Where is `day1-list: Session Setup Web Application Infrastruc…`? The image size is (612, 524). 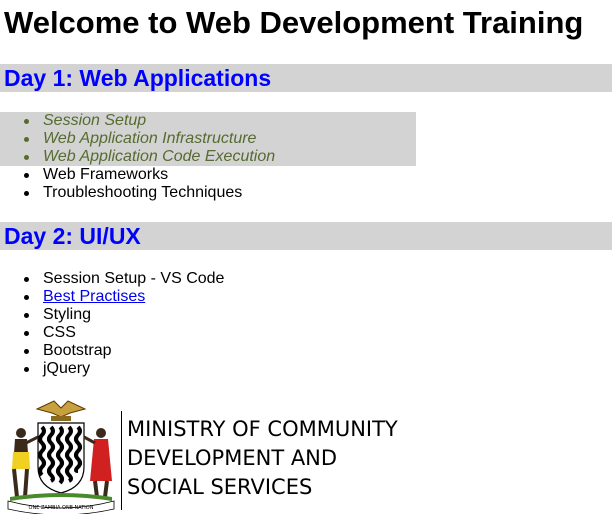 day1-list: Session Setup Web Application Infrastruc… is located at coordinates (208, 157).